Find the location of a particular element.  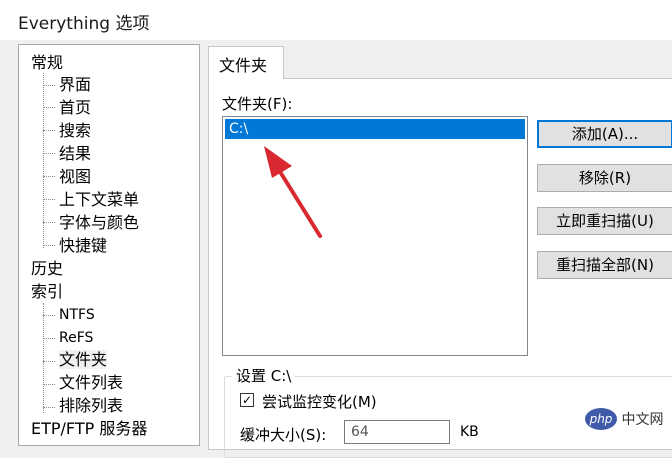

monitor-changes-checkbox: ✓ is located at coordinates (247, 400).